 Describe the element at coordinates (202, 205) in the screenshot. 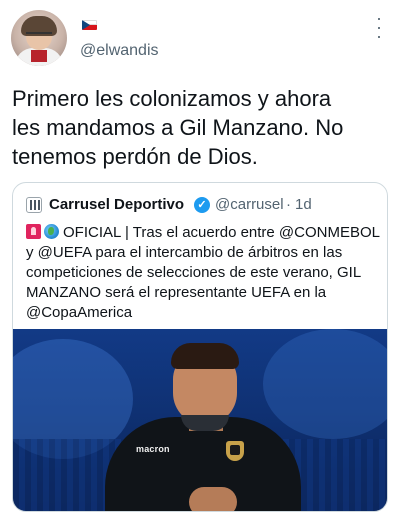

I see `verified-badge-icon: ✓` at that location.